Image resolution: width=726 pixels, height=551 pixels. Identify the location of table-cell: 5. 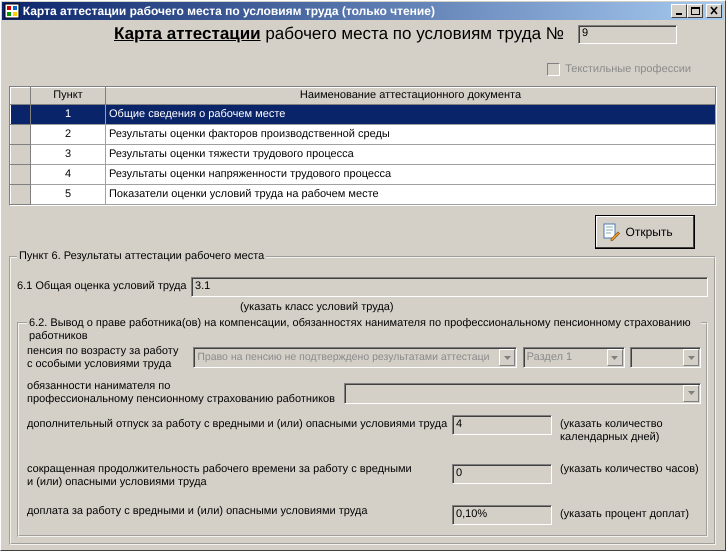
(68, 194).